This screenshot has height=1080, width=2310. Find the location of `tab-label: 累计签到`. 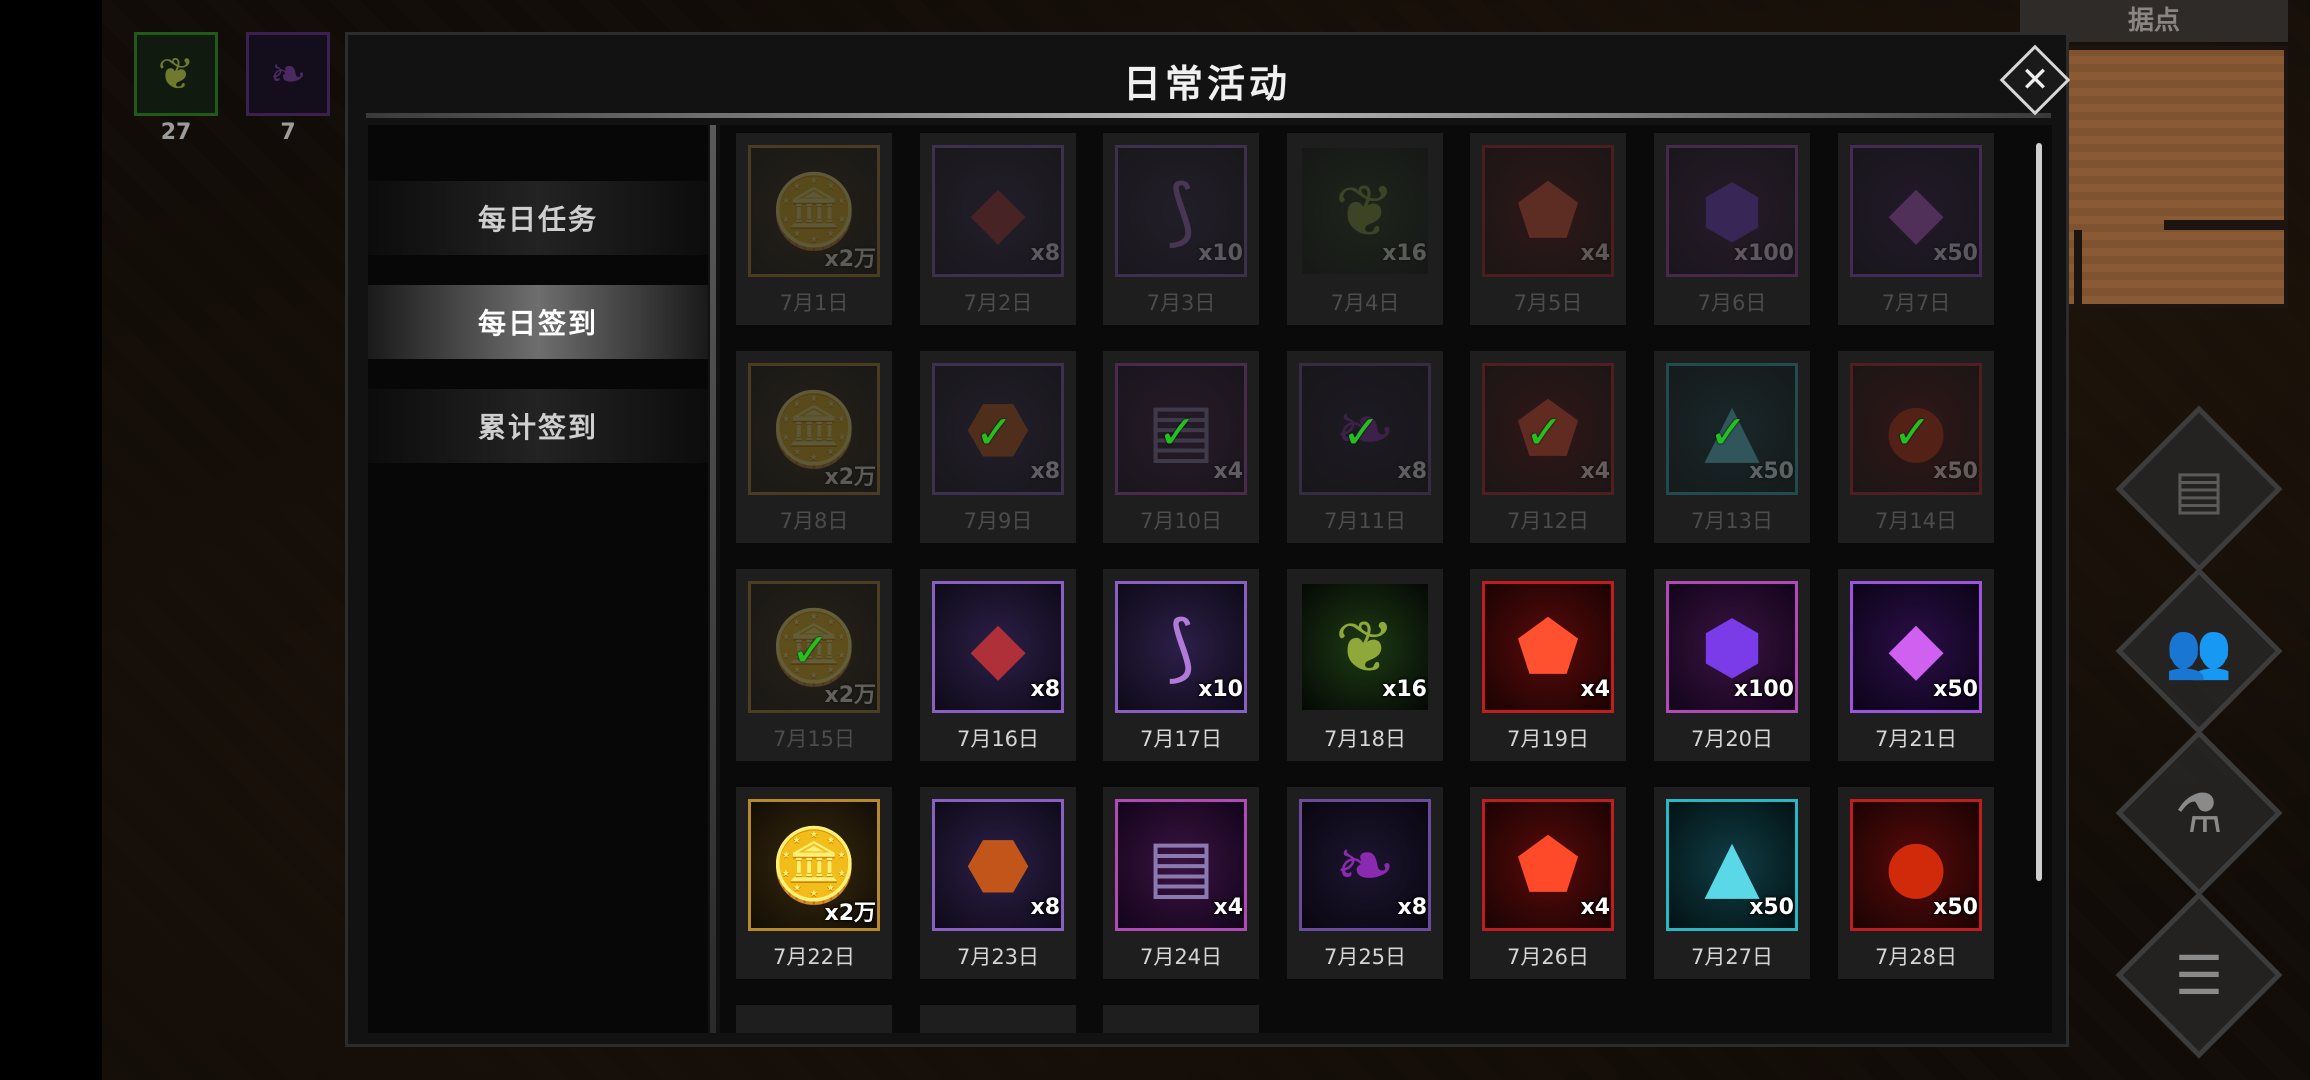

tab-label: 累计签到 is located at coordinates (537, 427).